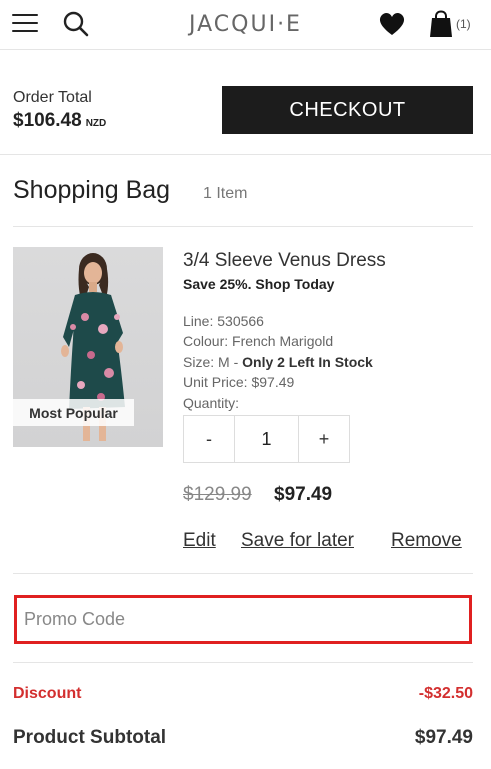 Image resolution: width=491 pixels, height=769 pixels. What do you see at coordinates (284, 261) in the screenshot?
I see `product-name: 3/4 Sleeve Venus Dress` at bounding box center [284, 261].